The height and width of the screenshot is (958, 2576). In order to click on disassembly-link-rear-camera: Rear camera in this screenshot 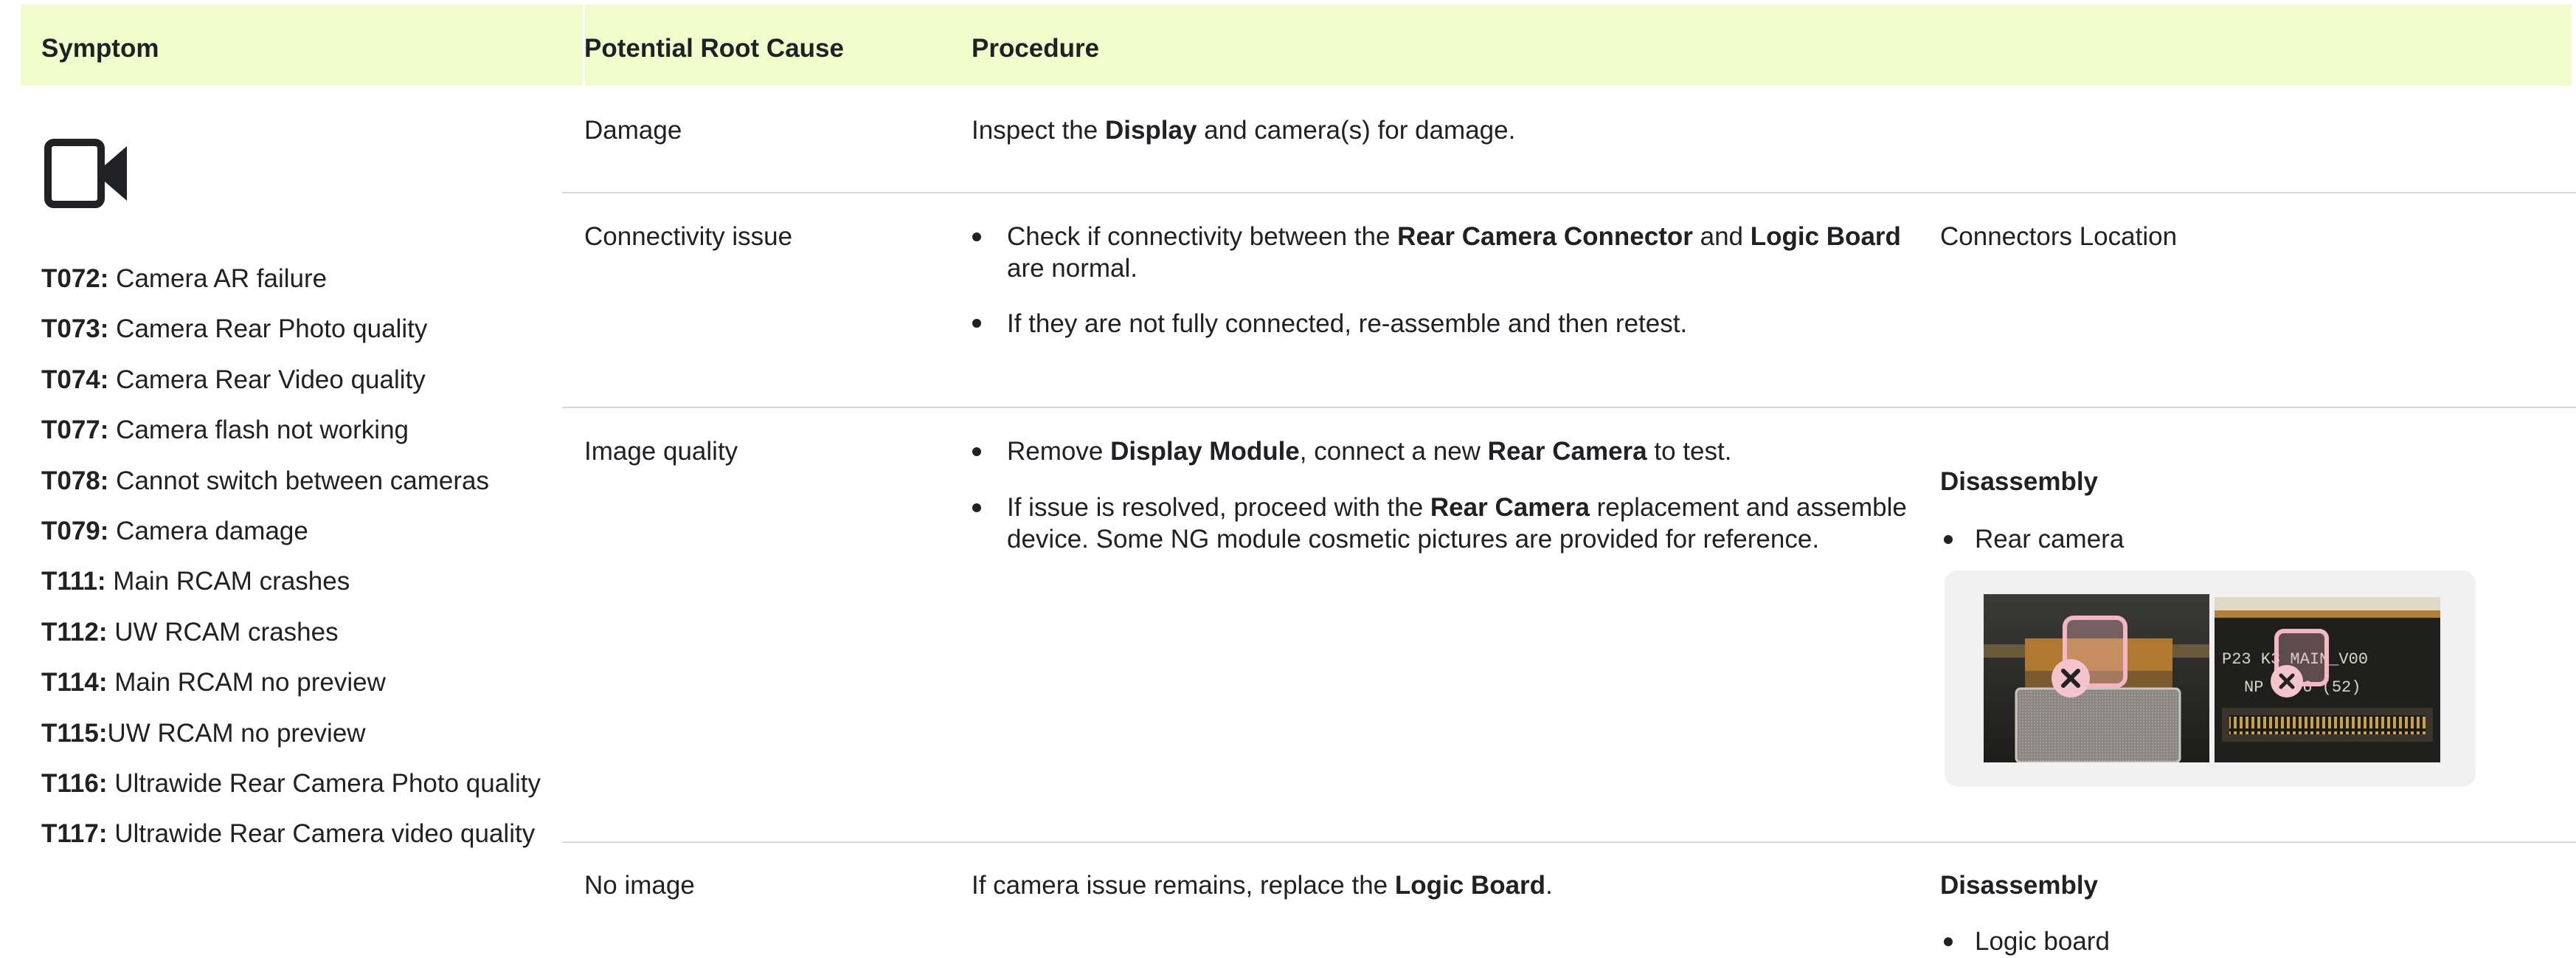, I will do `click(2050, 540)`.